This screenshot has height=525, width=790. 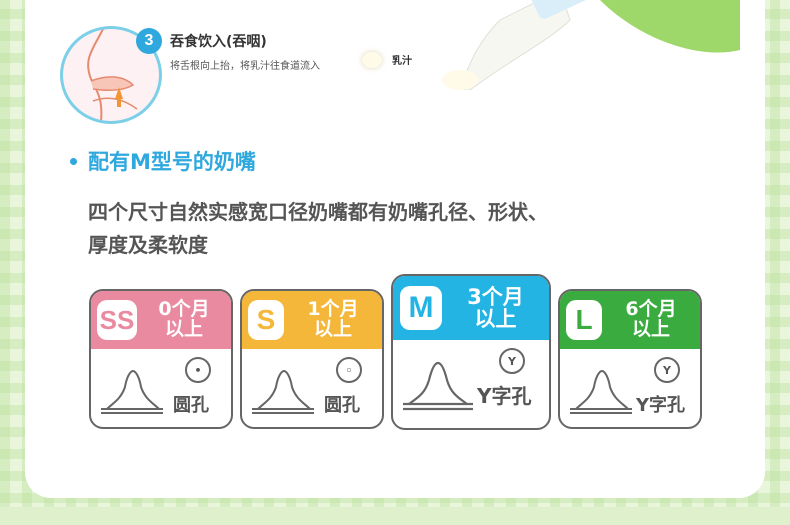 I want to click on size-card-header: S 1个月 以上, so click(x=312, y=320).